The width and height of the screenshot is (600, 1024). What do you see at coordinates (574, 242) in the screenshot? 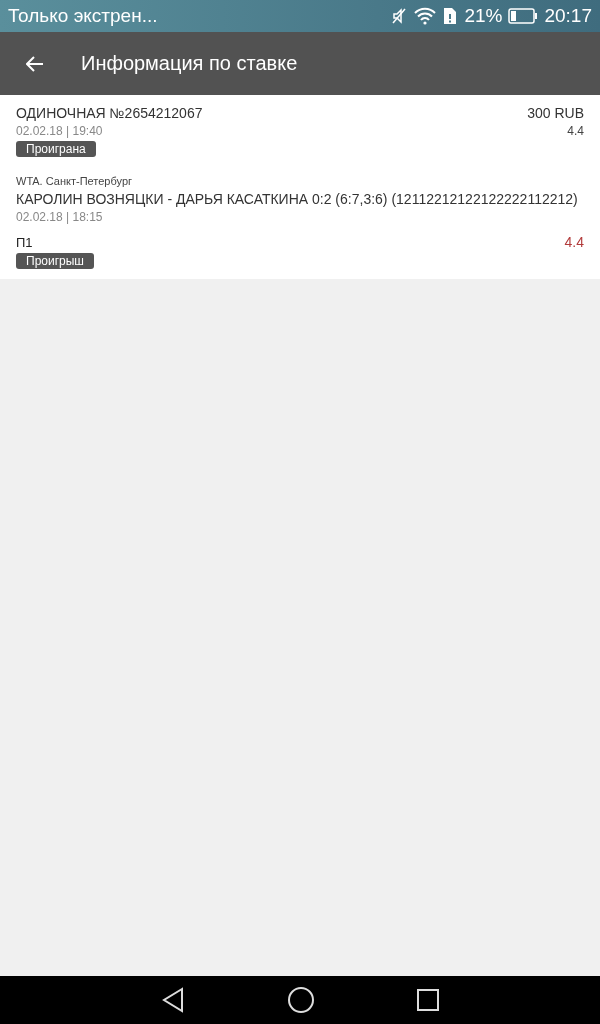
I see `event-odds: 4.4` at bounding box center [574, 242].